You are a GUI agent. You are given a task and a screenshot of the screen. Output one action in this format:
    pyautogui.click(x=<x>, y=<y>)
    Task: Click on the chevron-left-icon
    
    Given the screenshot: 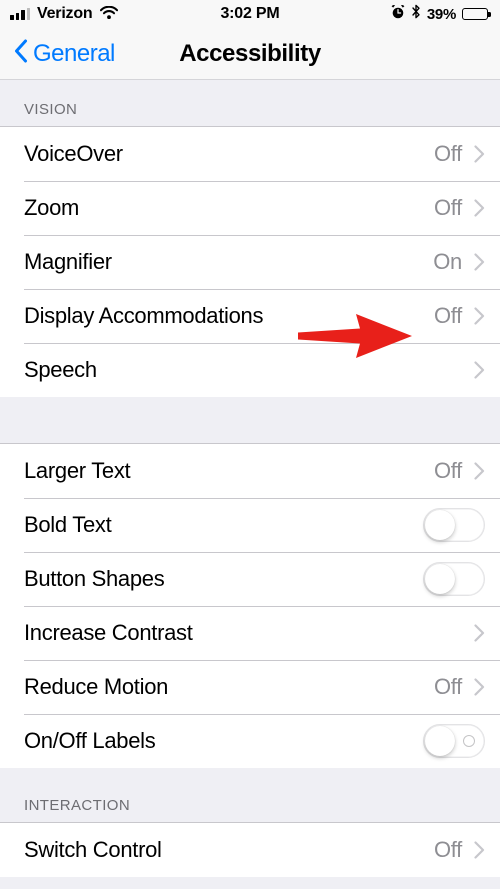 What is the action you would take?
    pyautogui.click(x=21, y=53)
    